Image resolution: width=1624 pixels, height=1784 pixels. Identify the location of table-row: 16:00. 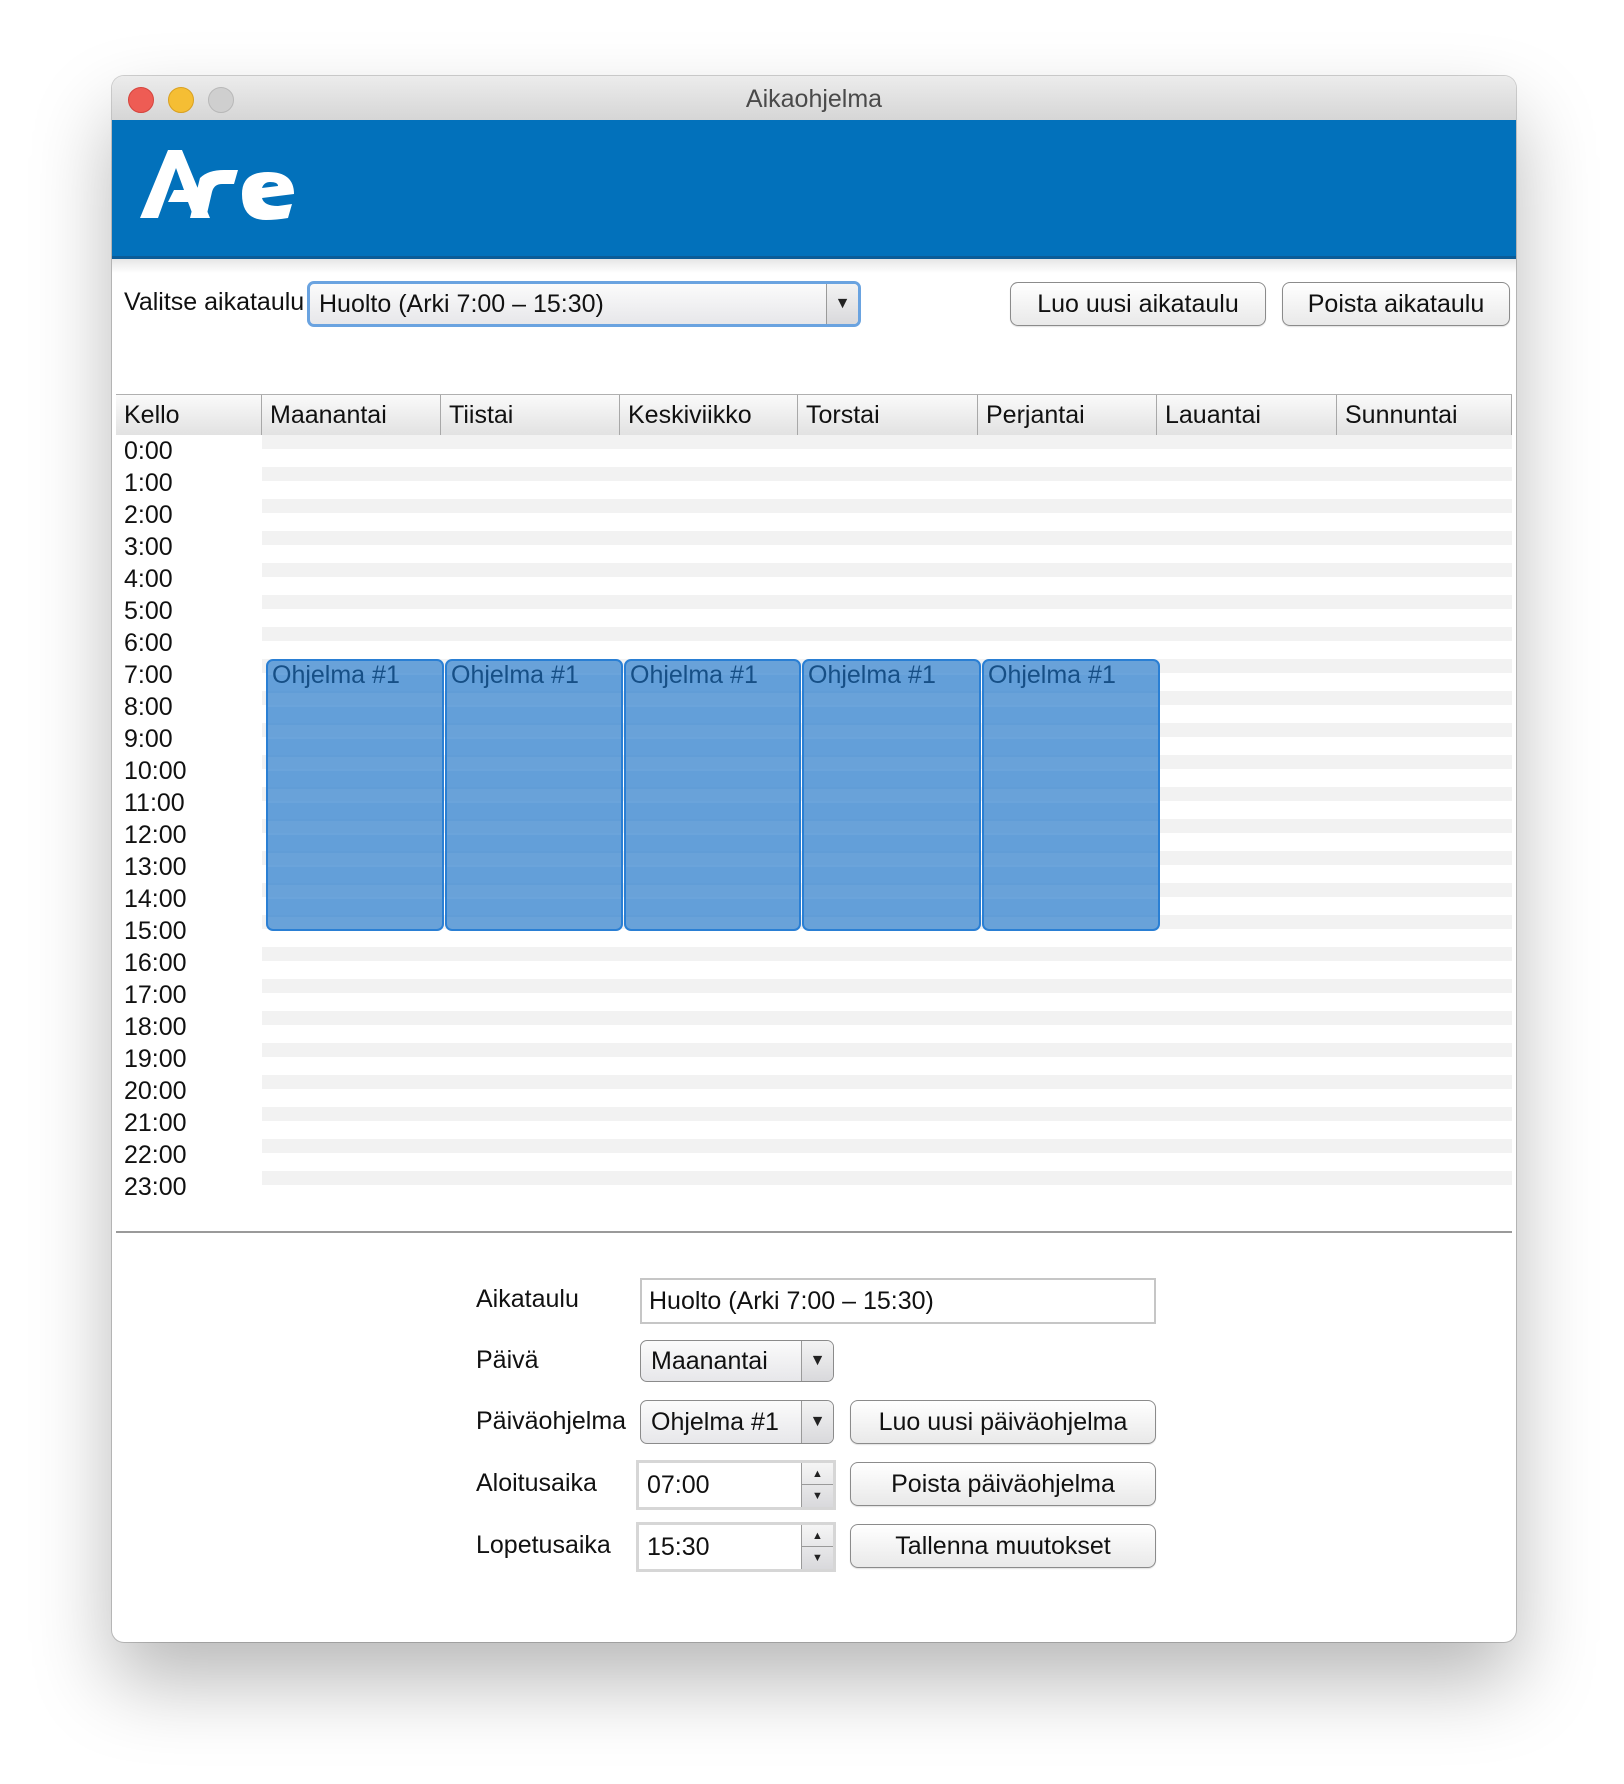
(814, 963).